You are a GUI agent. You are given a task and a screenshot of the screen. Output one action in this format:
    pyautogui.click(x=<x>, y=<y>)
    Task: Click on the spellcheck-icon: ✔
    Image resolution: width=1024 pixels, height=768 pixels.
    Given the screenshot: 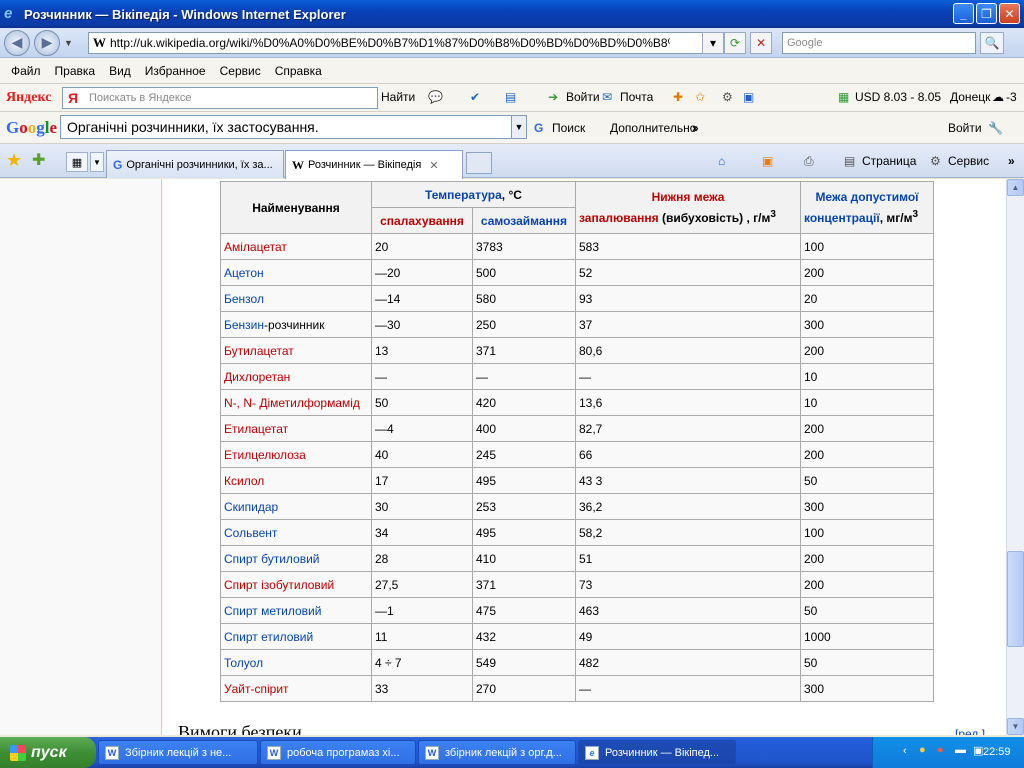 What is the action you would take?
    pyautogui.click(x=475, y=97)
    